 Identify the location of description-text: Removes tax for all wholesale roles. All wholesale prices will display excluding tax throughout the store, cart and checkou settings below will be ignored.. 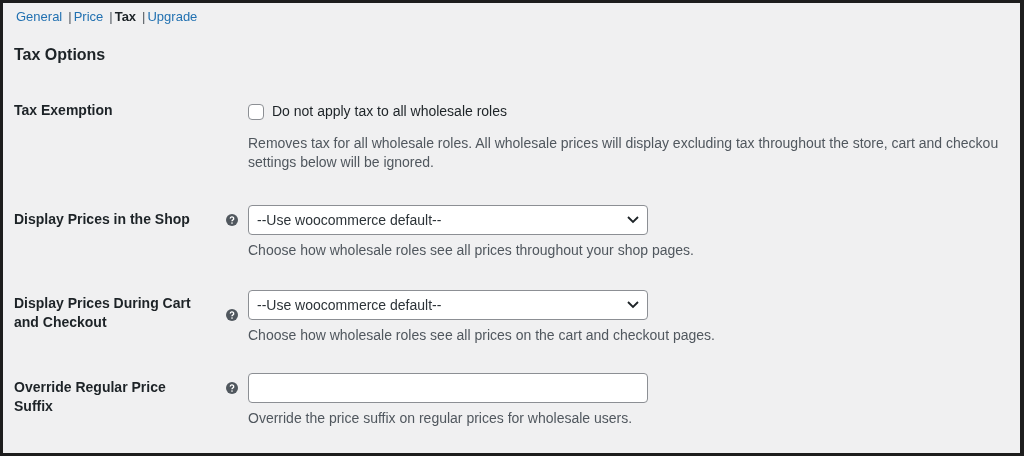
(623, 153).